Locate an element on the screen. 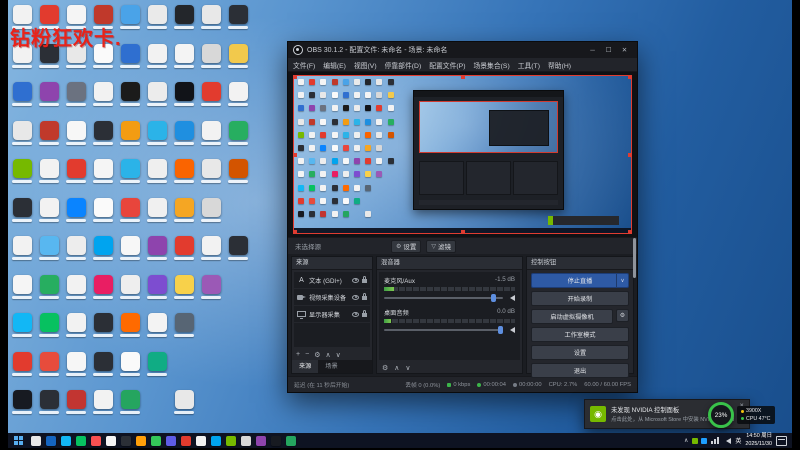  source-properties-icon: ⚙ is located at coordinates (317, 355).